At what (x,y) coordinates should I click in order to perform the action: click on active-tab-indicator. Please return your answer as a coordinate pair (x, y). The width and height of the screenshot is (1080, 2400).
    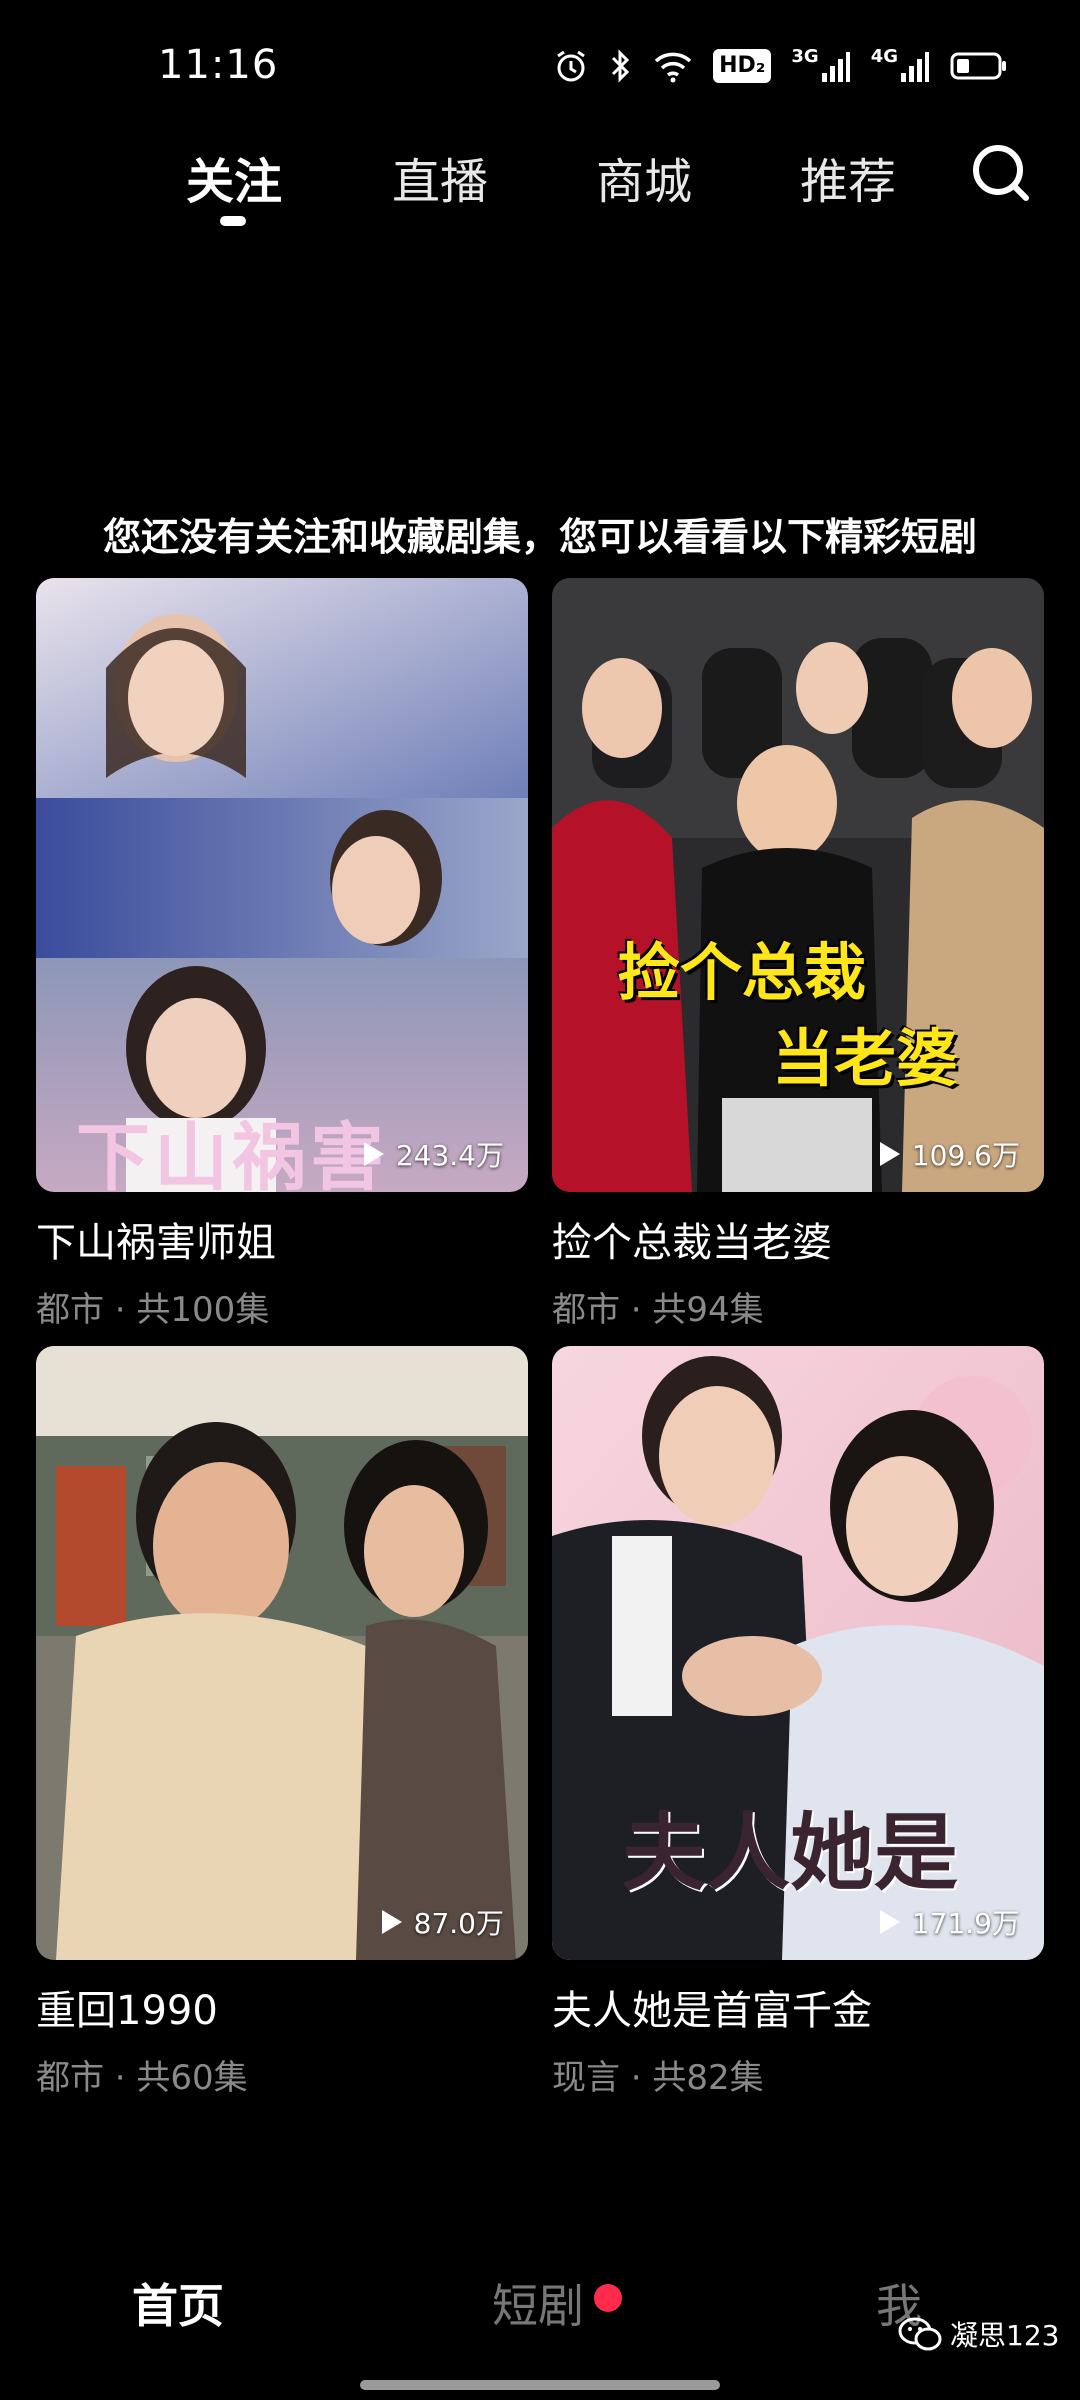
    Looking at the image, I should click on (233, 221).